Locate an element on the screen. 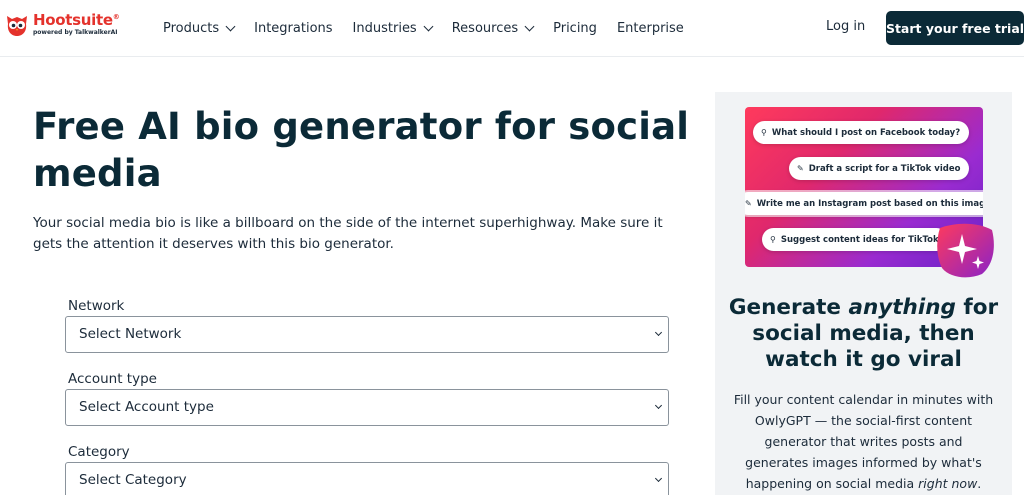  network-select: Select Network is located at coordinates (367, 334).